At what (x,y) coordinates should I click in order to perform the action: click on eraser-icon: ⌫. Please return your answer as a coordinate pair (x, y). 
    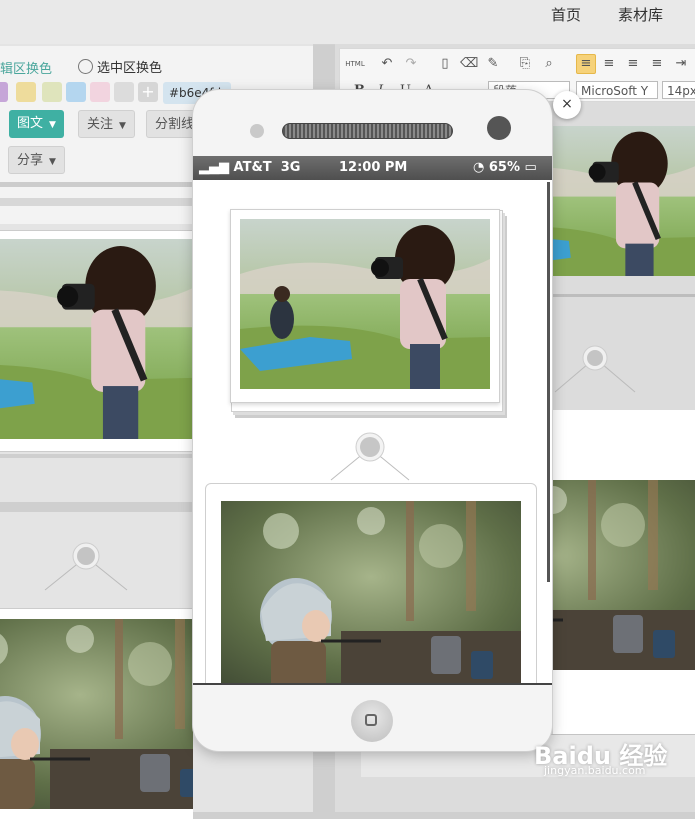
    Looking at the image, I should click on (469, 64).